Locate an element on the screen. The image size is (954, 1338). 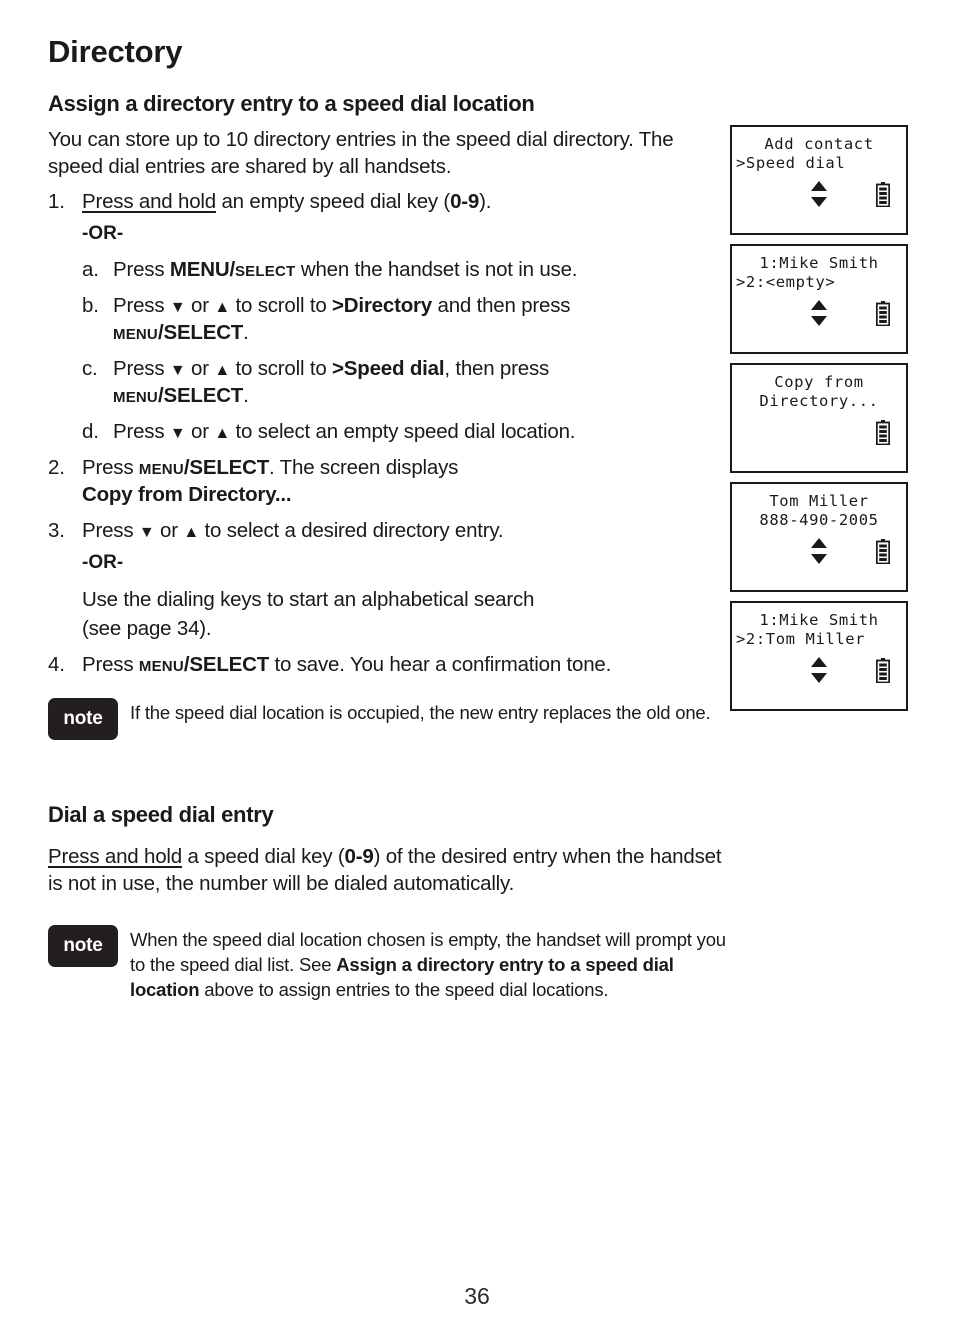
lcd-line-1: Copy from is located at coordinates (819, 382).